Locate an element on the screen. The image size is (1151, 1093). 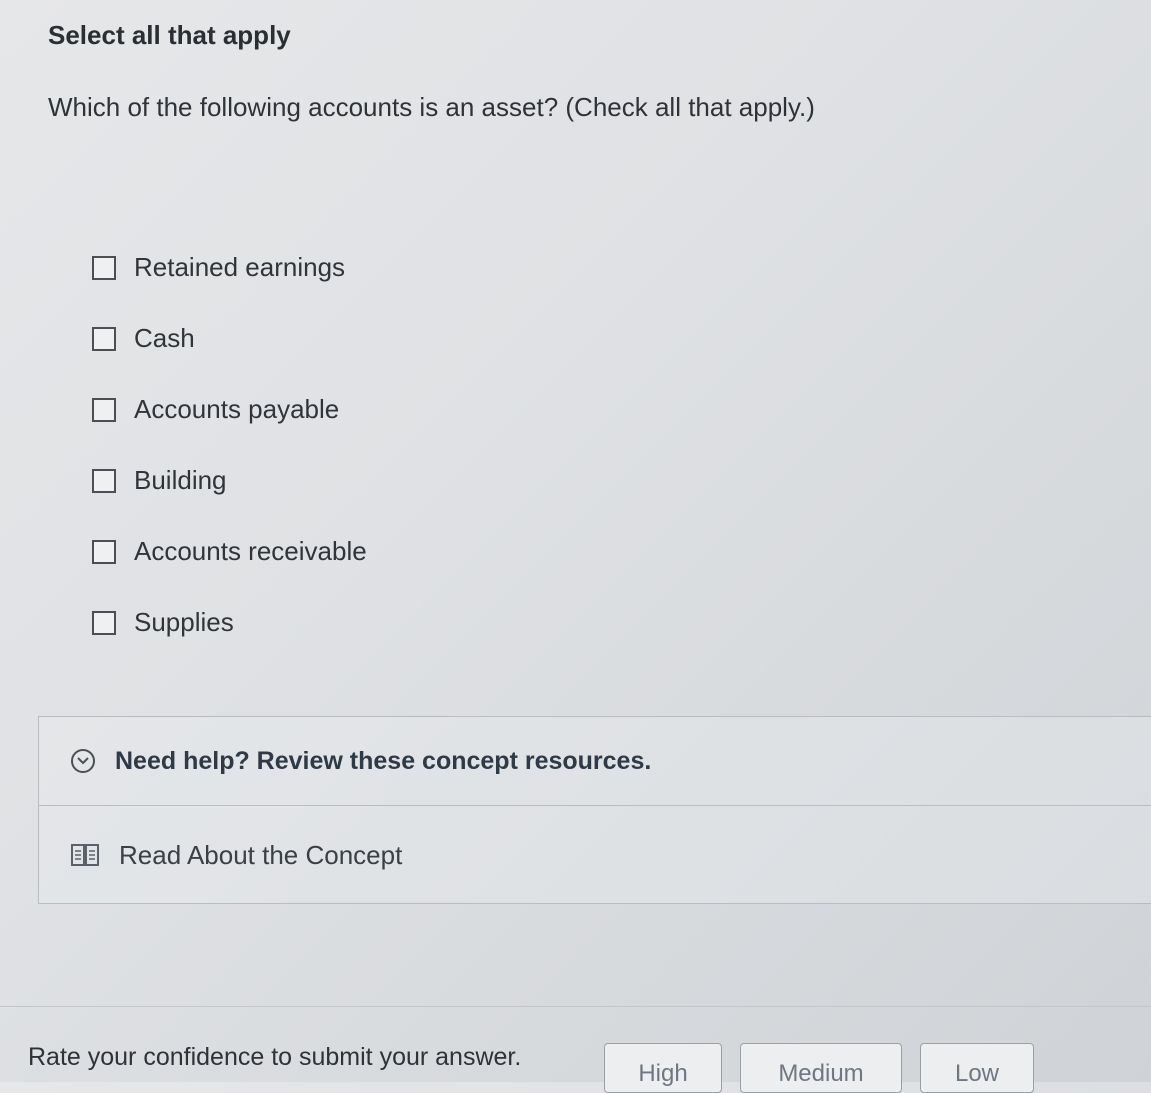
option-supplies: Supplies is located at coordinates (229, 622).